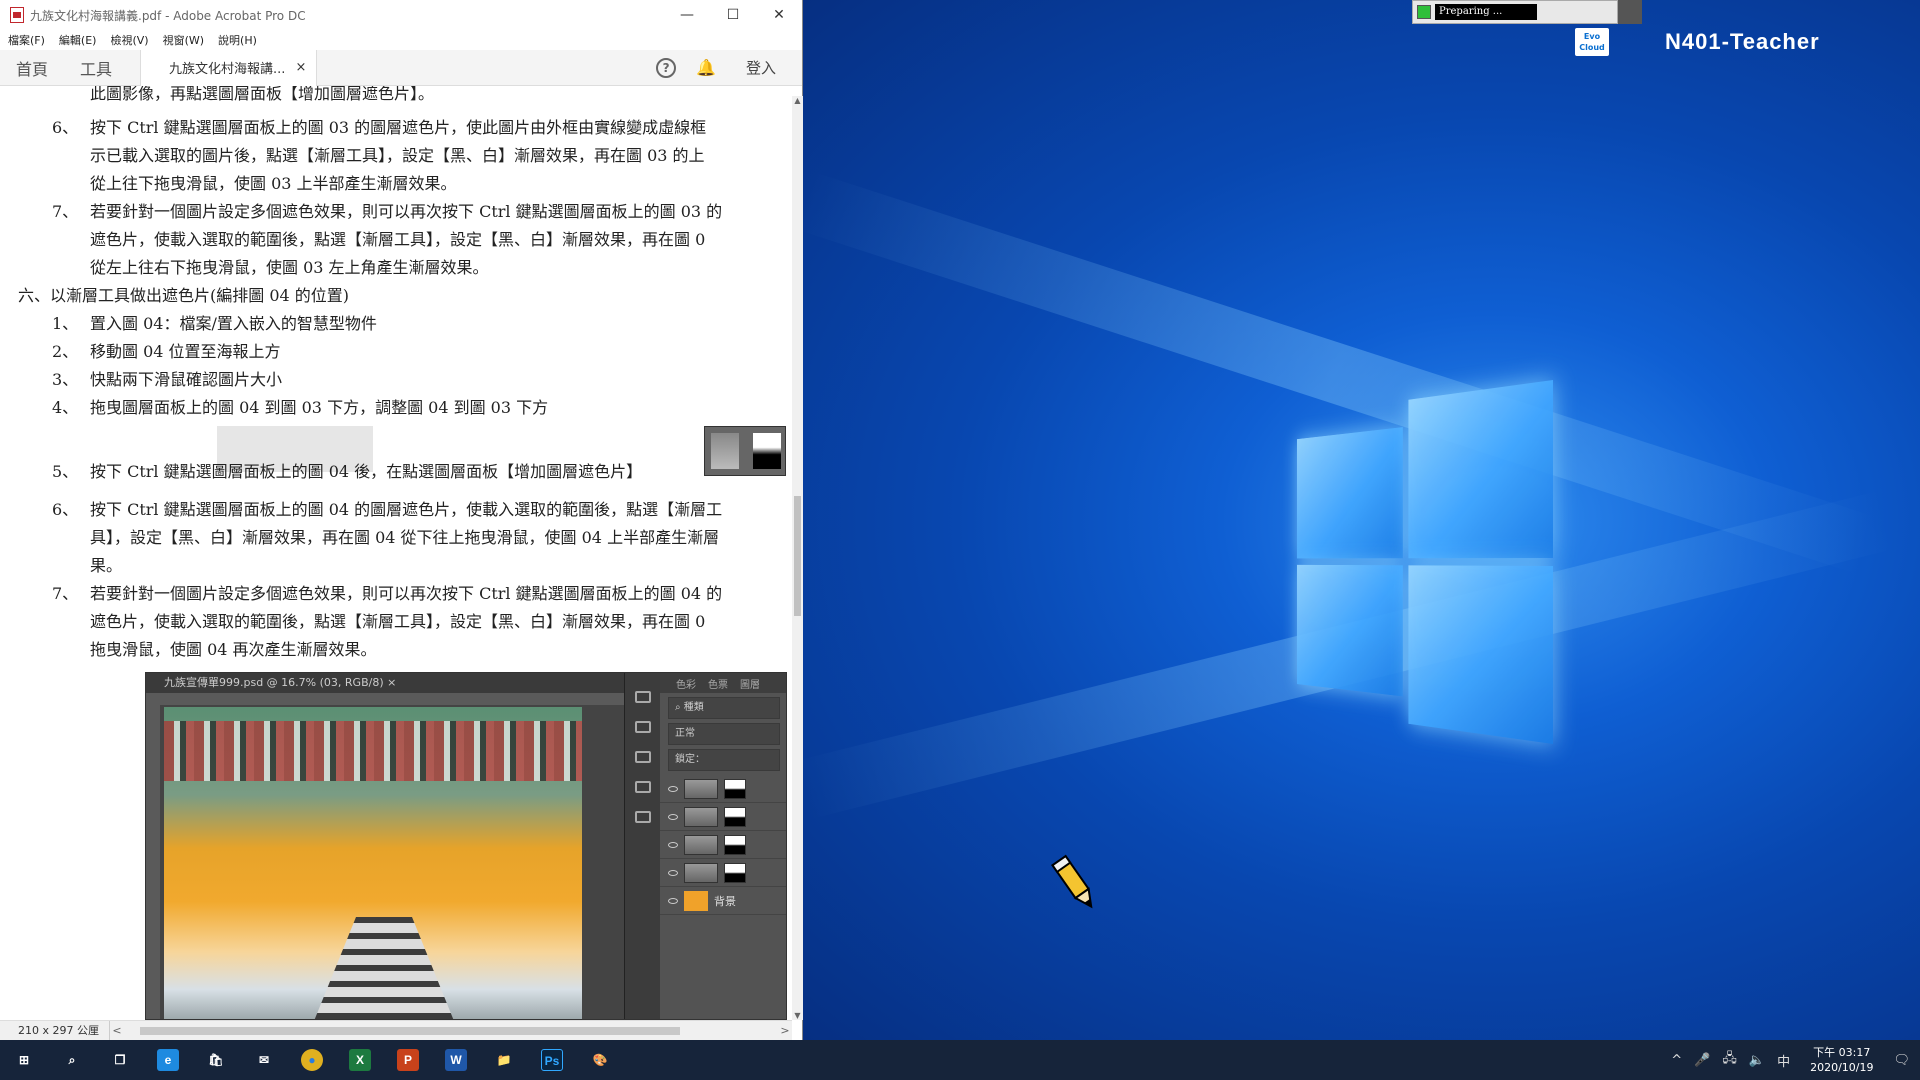 This screenshot has height=1080, width=1920. What do you see at coordinates (723, 901) in the screenshot?
I see `ps-layer-row: 背景` at bounding box center [723, 901].